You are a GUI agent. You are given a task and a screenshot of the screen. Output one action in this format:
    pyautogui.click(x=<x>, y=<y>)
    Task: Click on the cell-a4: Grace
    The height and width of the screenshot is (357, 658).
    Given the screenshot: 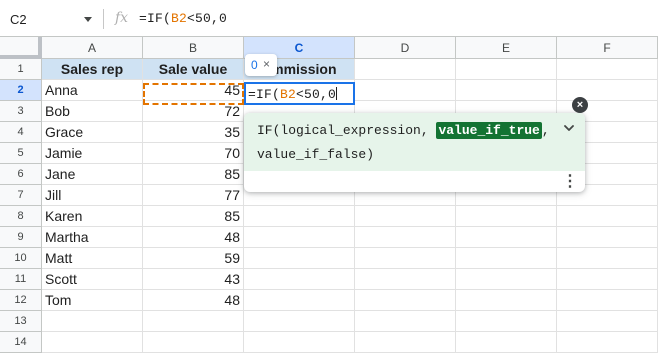 What is the action you would take?
    pyautogui.click(x=92, y=132)
    